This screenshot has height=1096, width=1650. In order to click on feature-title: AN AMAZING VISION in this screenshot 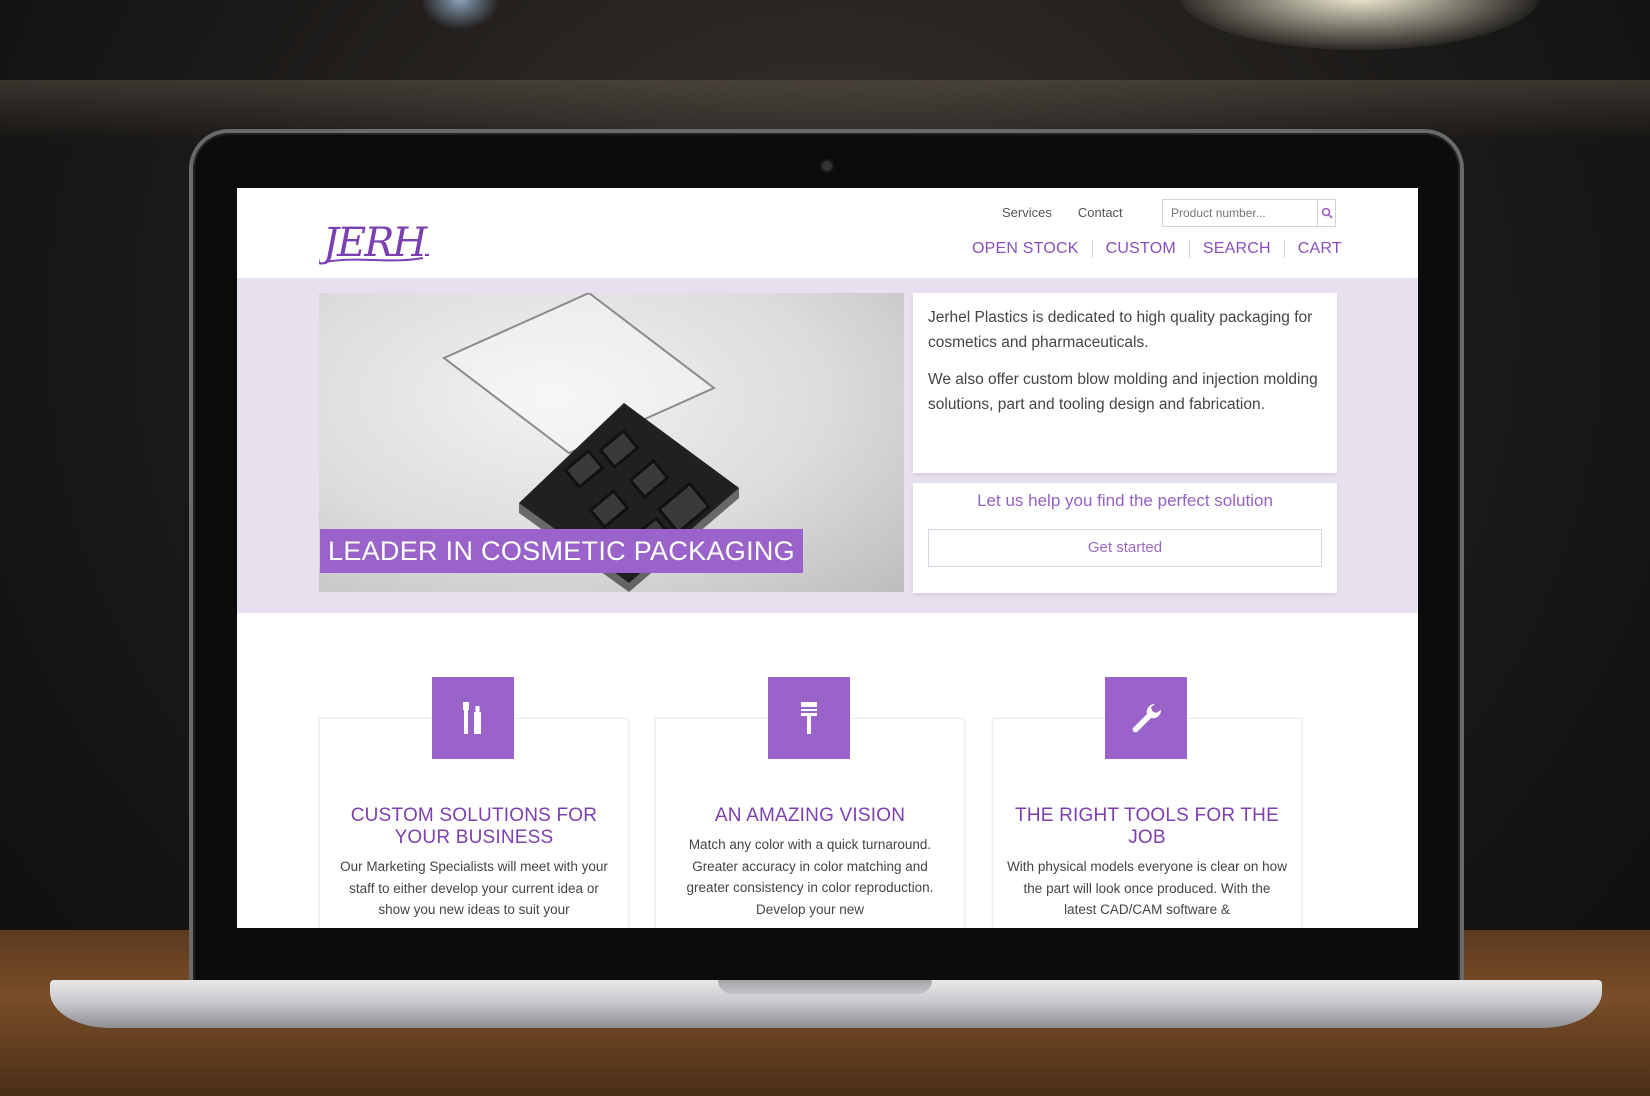, I will do `click(810, 815)`.